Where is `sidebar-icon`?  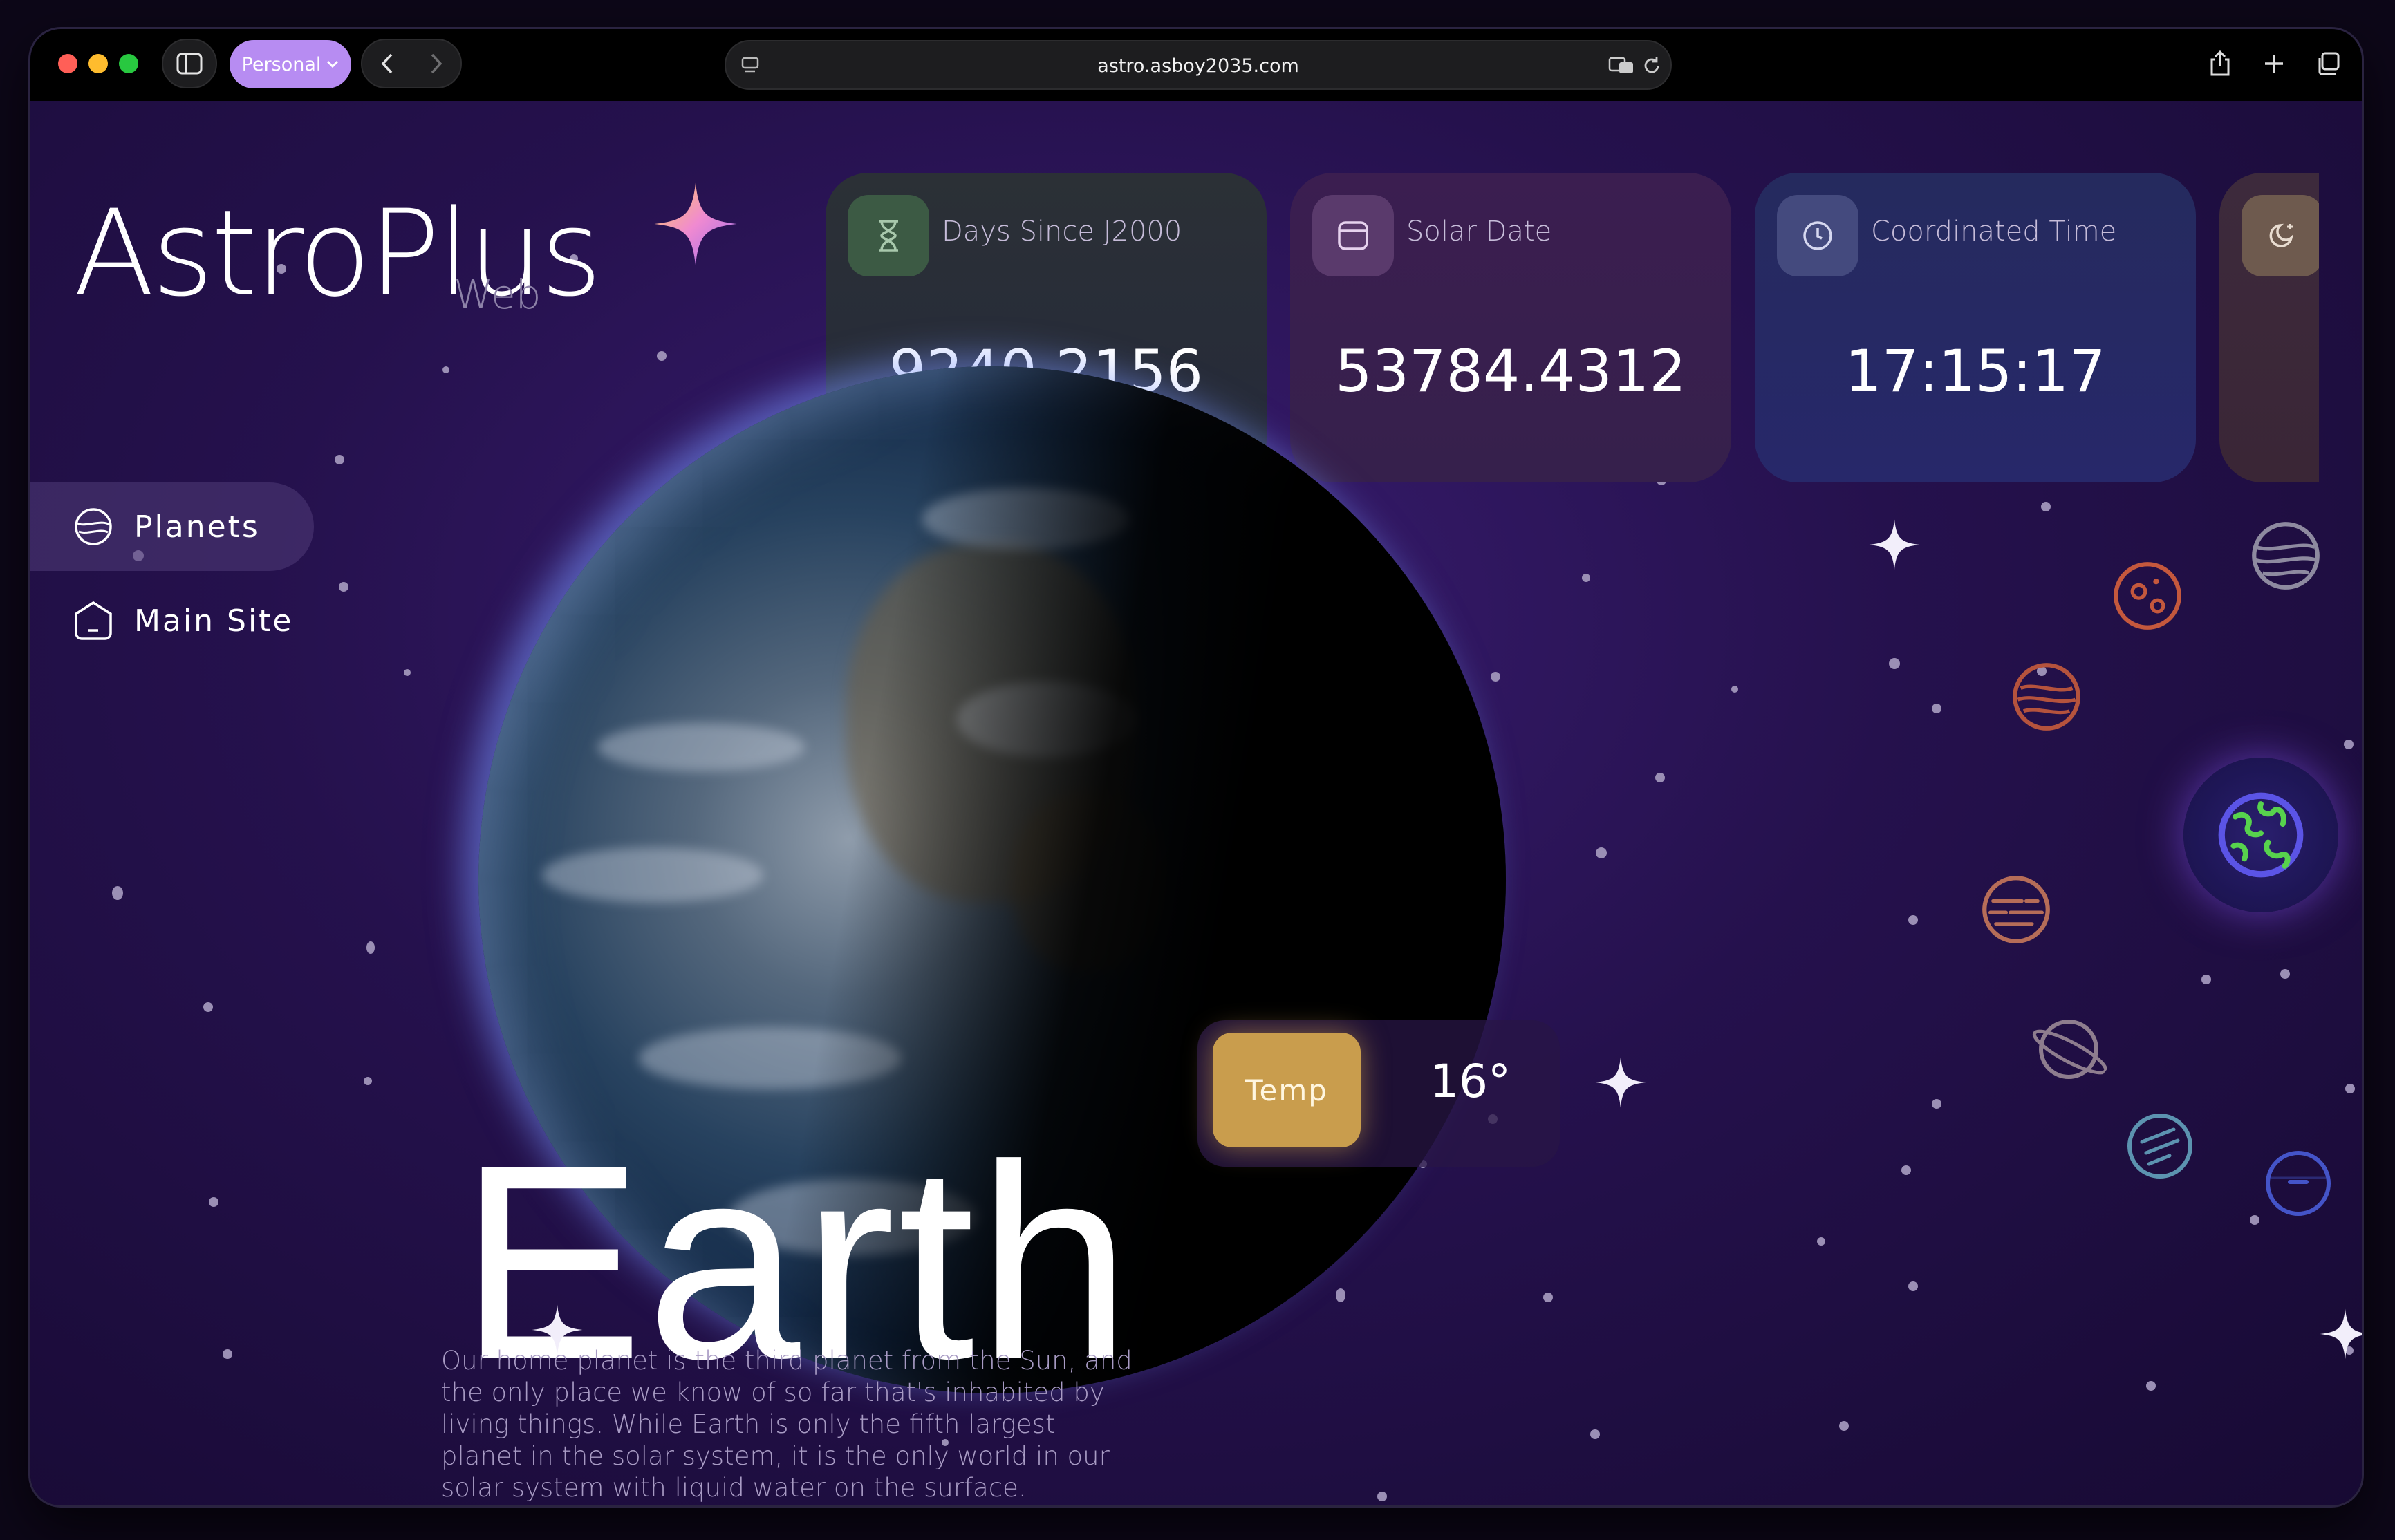 sidebar-icon is located at coordinates (189, 64).